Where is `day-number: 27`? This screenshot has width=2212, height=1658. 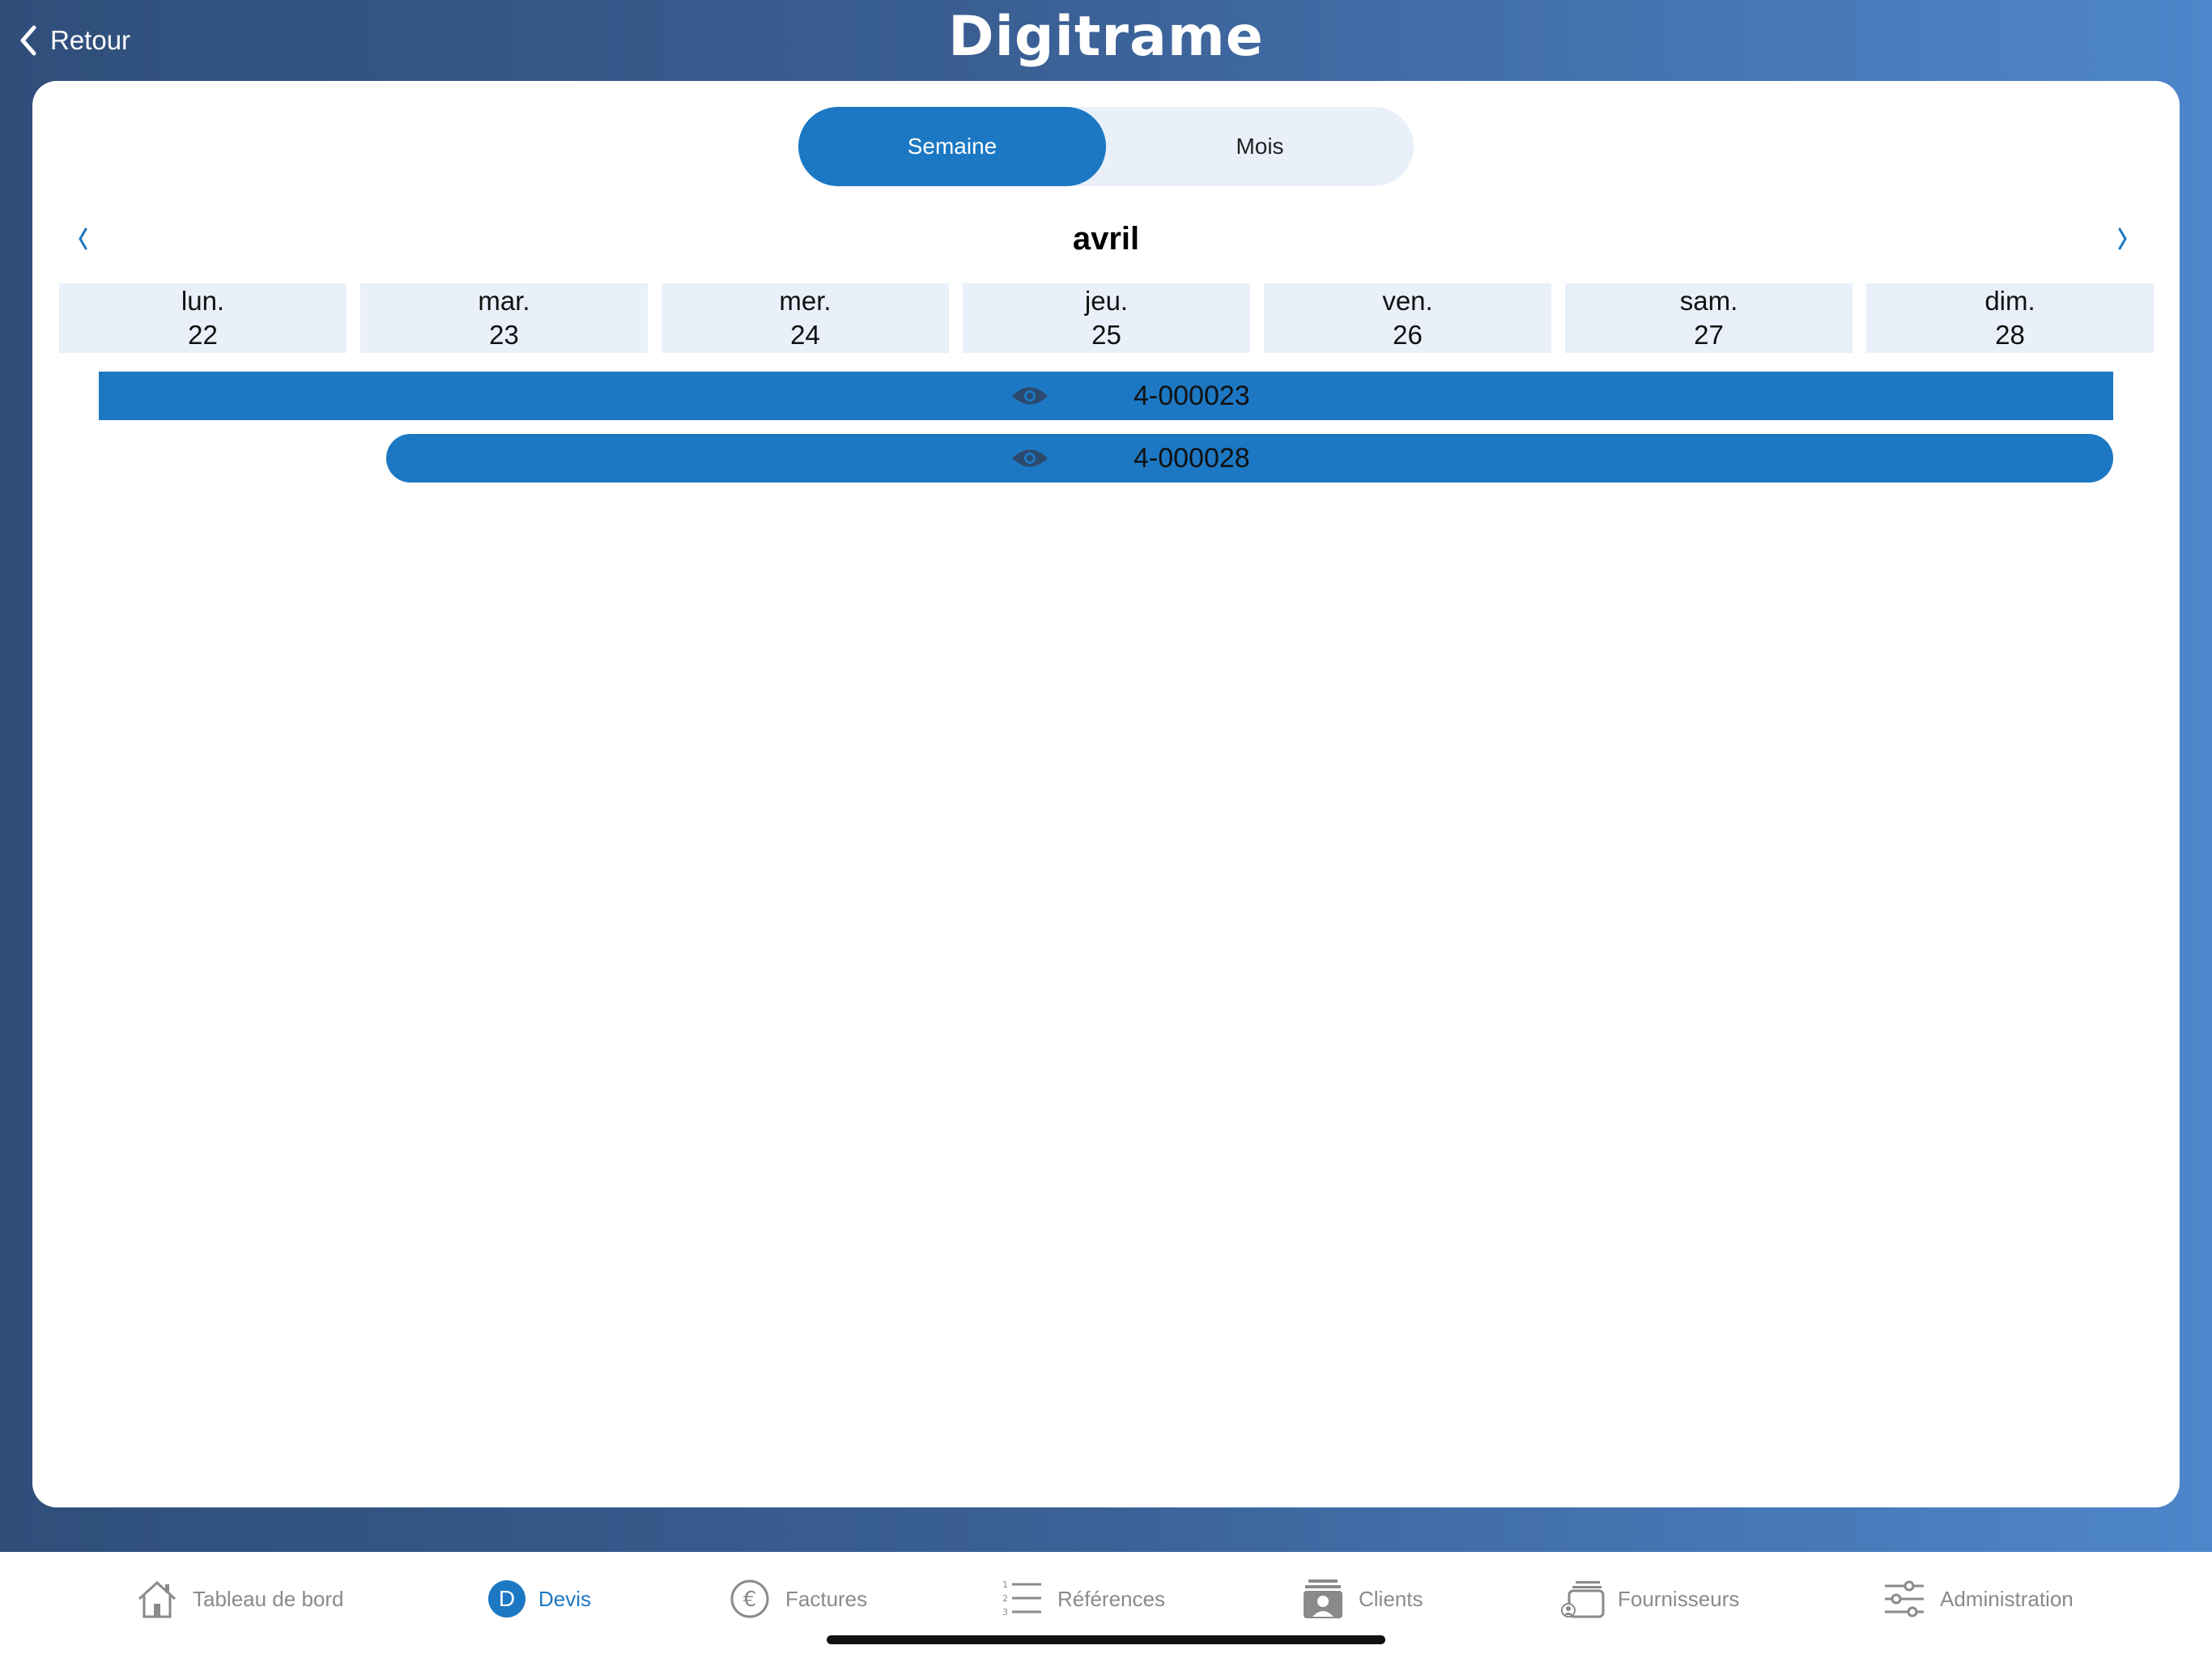
day-number: 27 is located at coordinates (1709, 335).